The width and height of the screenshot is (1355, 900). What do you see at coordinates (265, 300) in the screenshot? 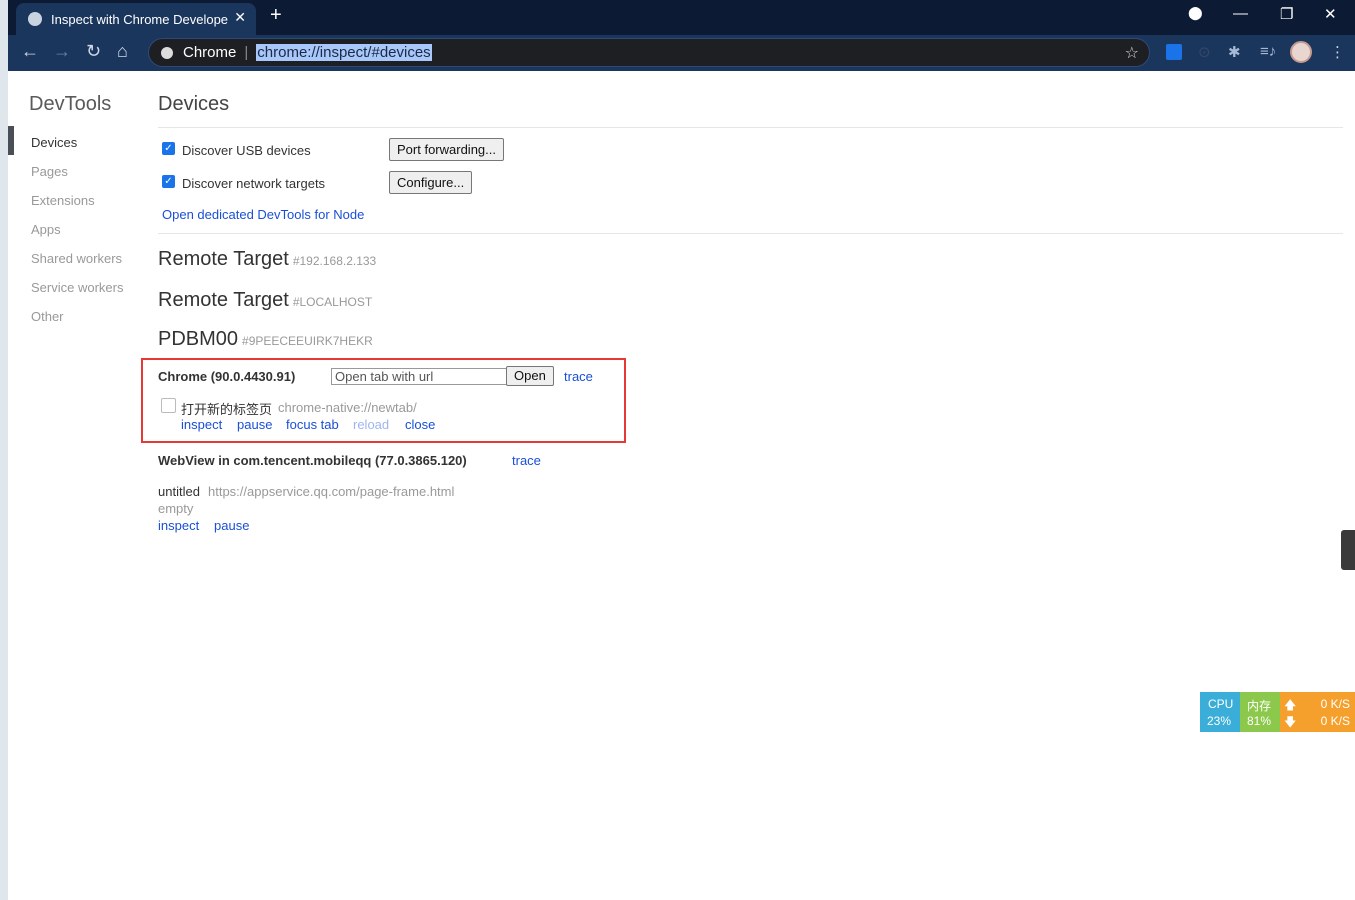
I see `remote-target: Remote Target #LOCALHOST` at bounding box center [265, 300].